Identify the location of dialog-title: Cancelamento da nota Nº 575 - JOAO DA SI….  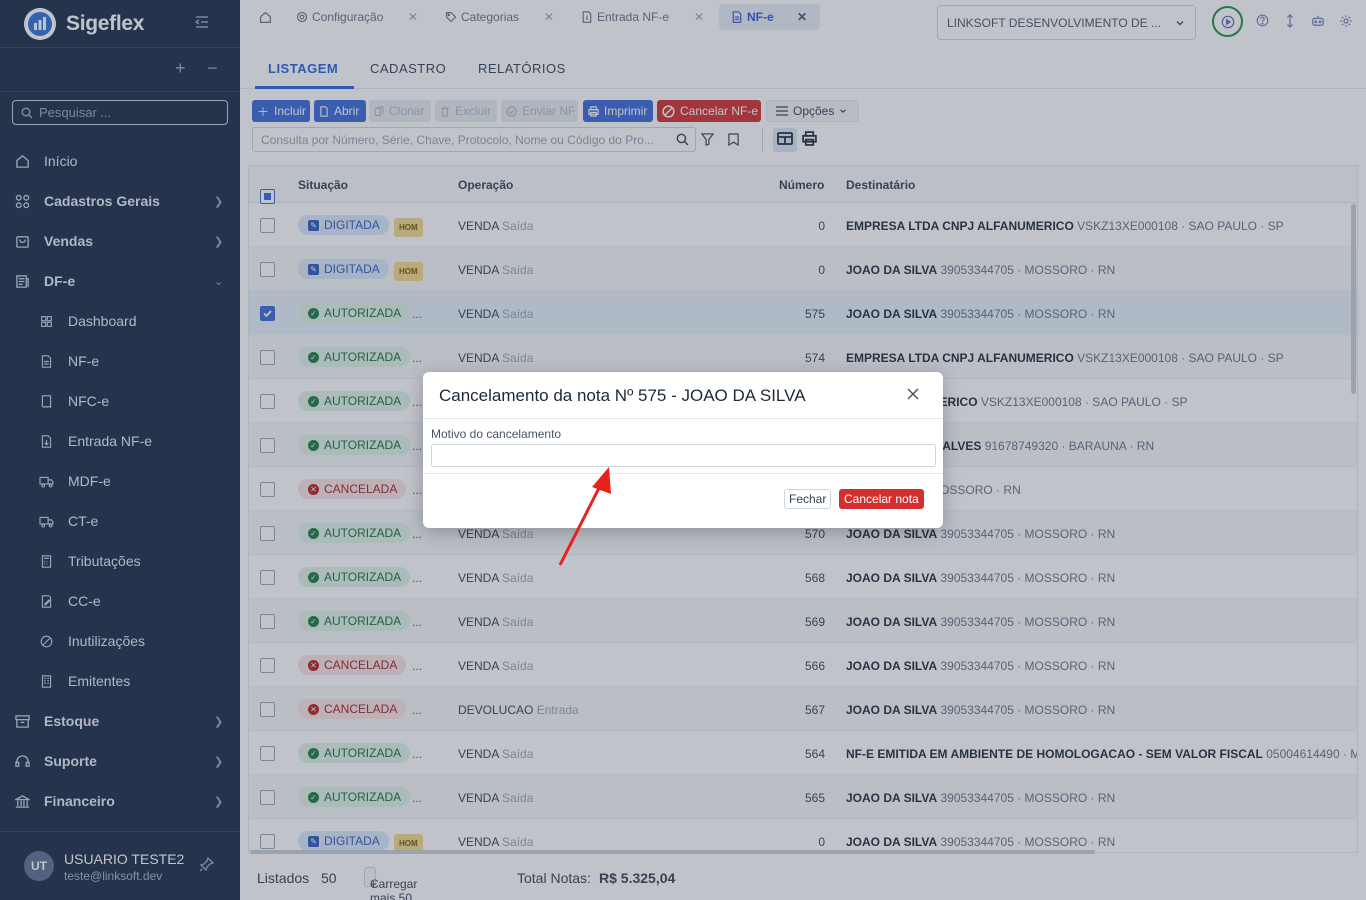
(622, 395).